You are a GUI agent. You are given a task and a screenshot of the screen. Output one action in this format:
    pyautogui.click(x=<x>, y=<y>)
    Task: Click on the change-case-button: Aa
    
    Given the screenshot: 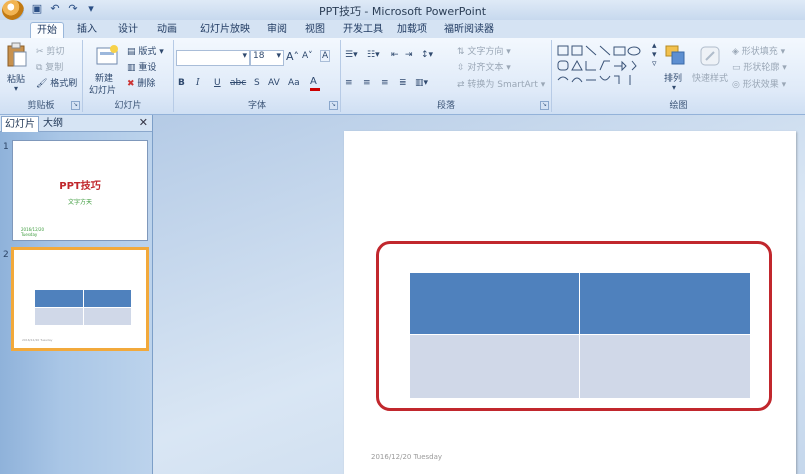 What is the action you would take?
    pyautogui.click(x=294, y=83)
    